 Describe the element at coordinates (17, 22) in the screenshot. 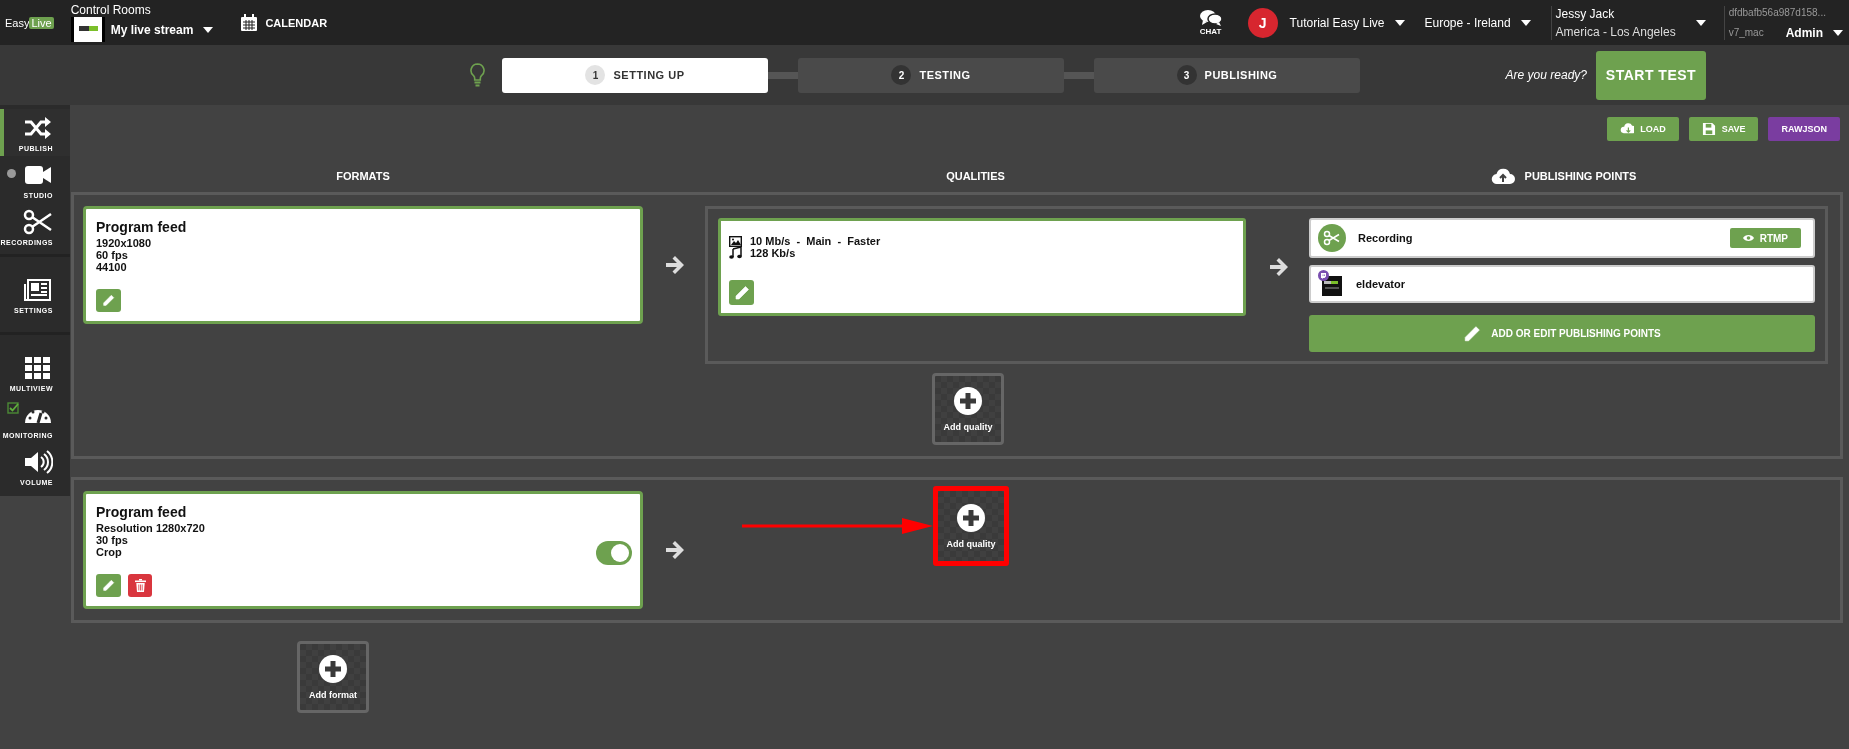

I see `logo-text: Easy` at that location.